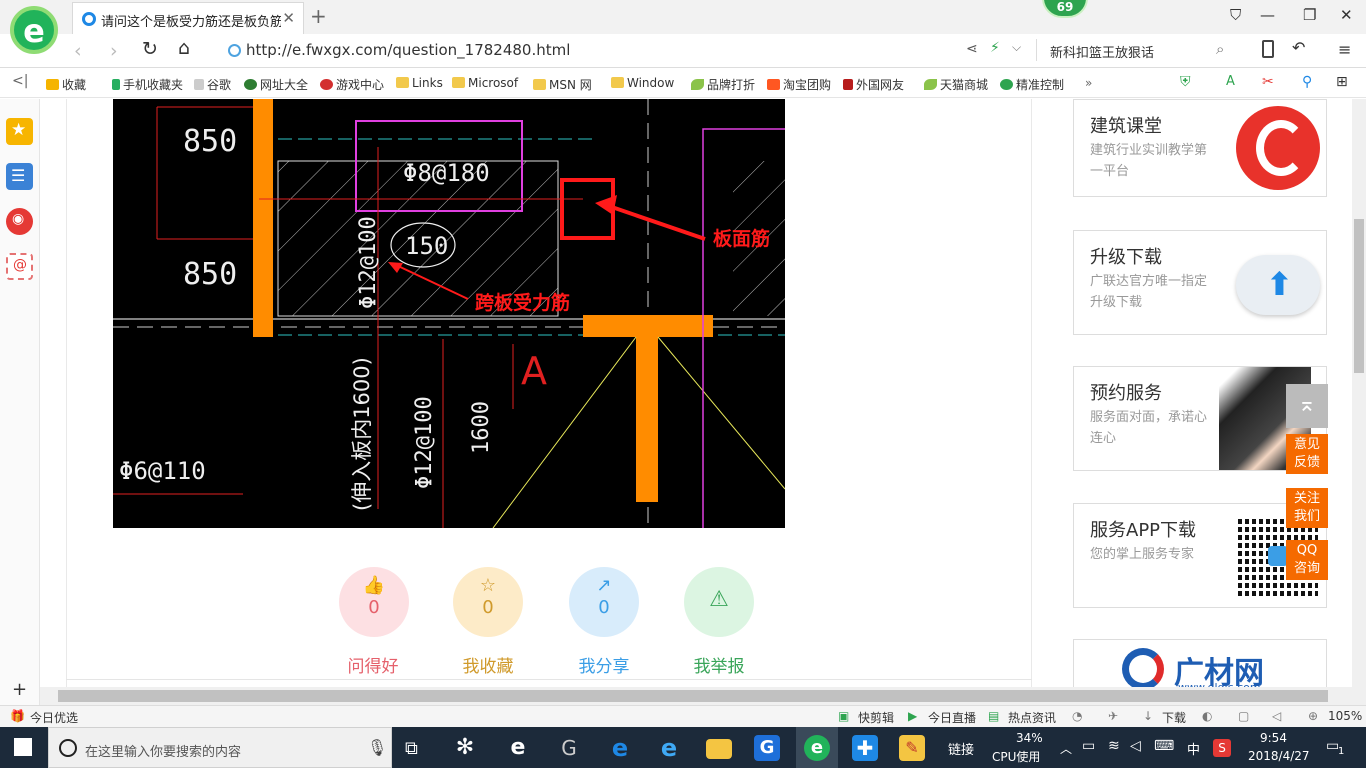  What do you see at coordinates (972, 49) in the screenshot?
I see `share-icon: ⋖` at bounding box center [972, 49].